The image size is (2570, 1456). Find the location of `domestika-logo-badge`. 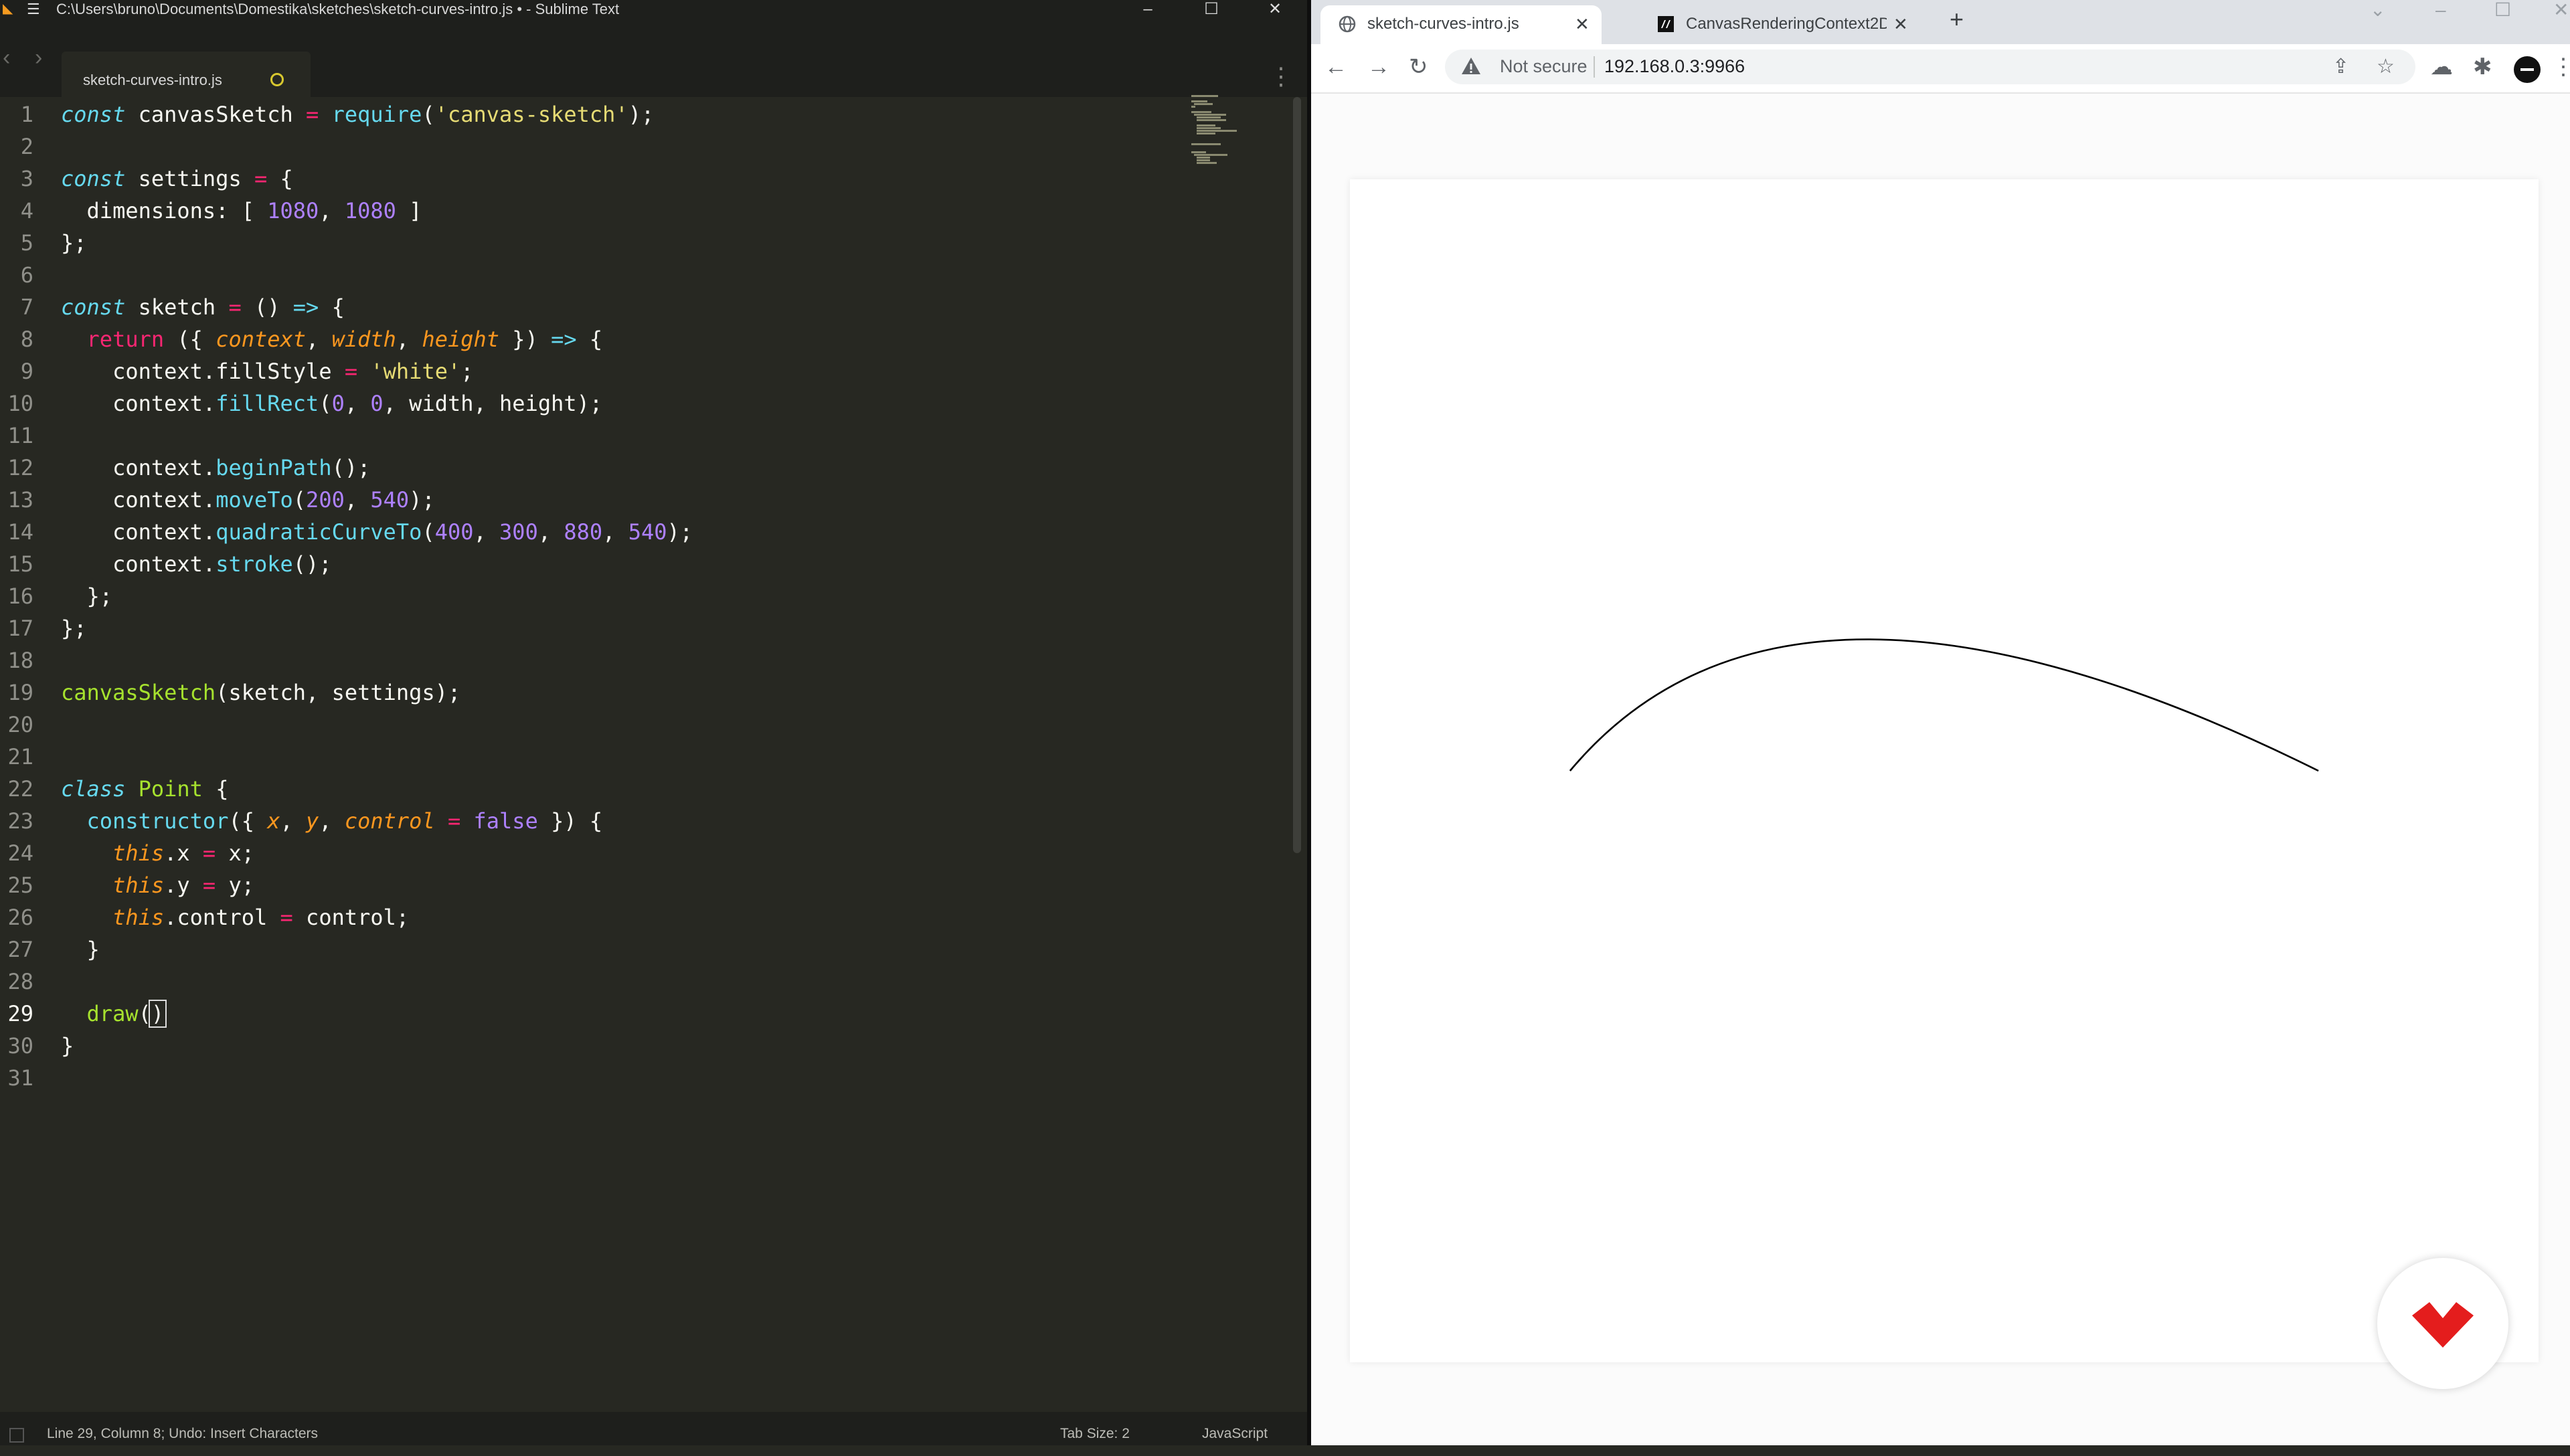

domestika-logo-badge is located at coordinates (2442, 1323).